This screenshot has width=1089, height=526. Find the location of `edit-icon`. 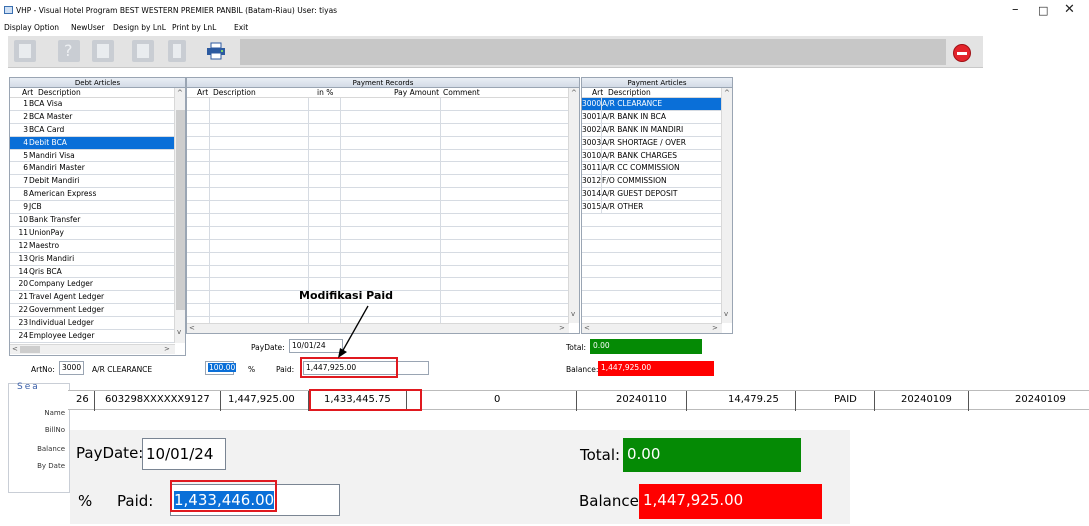

edit-icon is located at coordinates (143, 51).